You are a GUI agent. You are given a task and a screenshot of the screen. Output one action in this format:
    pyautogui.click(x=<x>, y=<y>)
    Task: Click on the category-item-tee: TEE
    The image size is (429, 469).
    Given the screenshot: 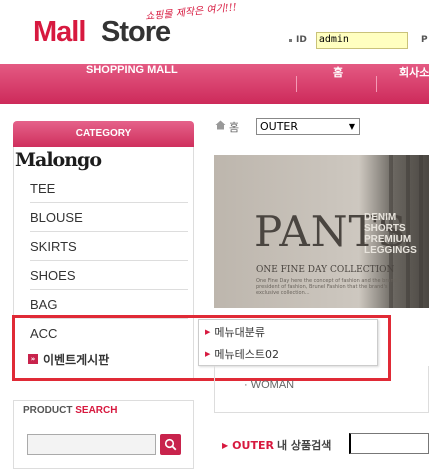 What is the action you would take?
    pyautogui.click(x=109, y=188)
    